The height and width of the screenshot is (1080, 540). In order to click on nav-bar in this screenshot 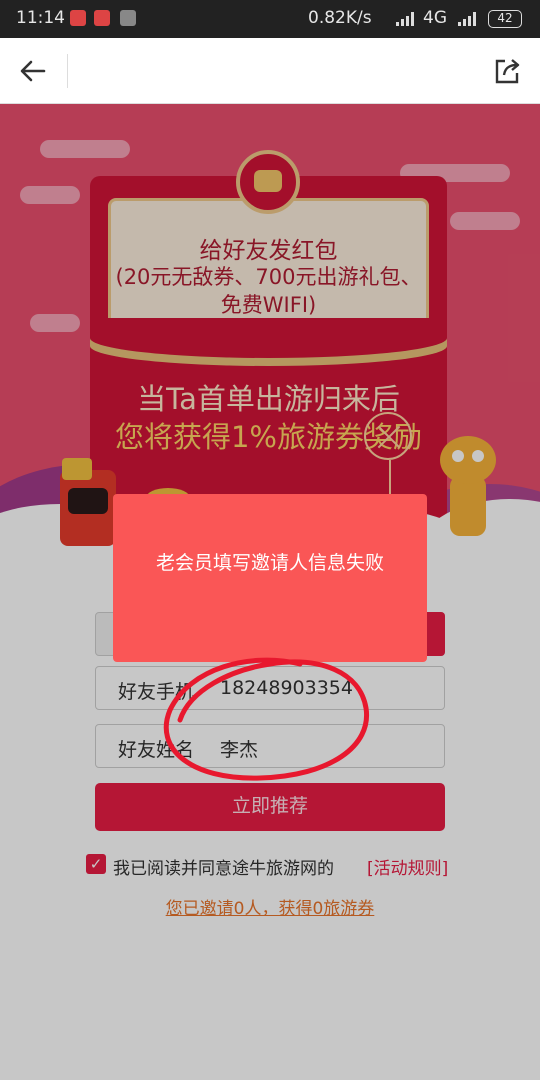, I will do `click(270, 71)`.